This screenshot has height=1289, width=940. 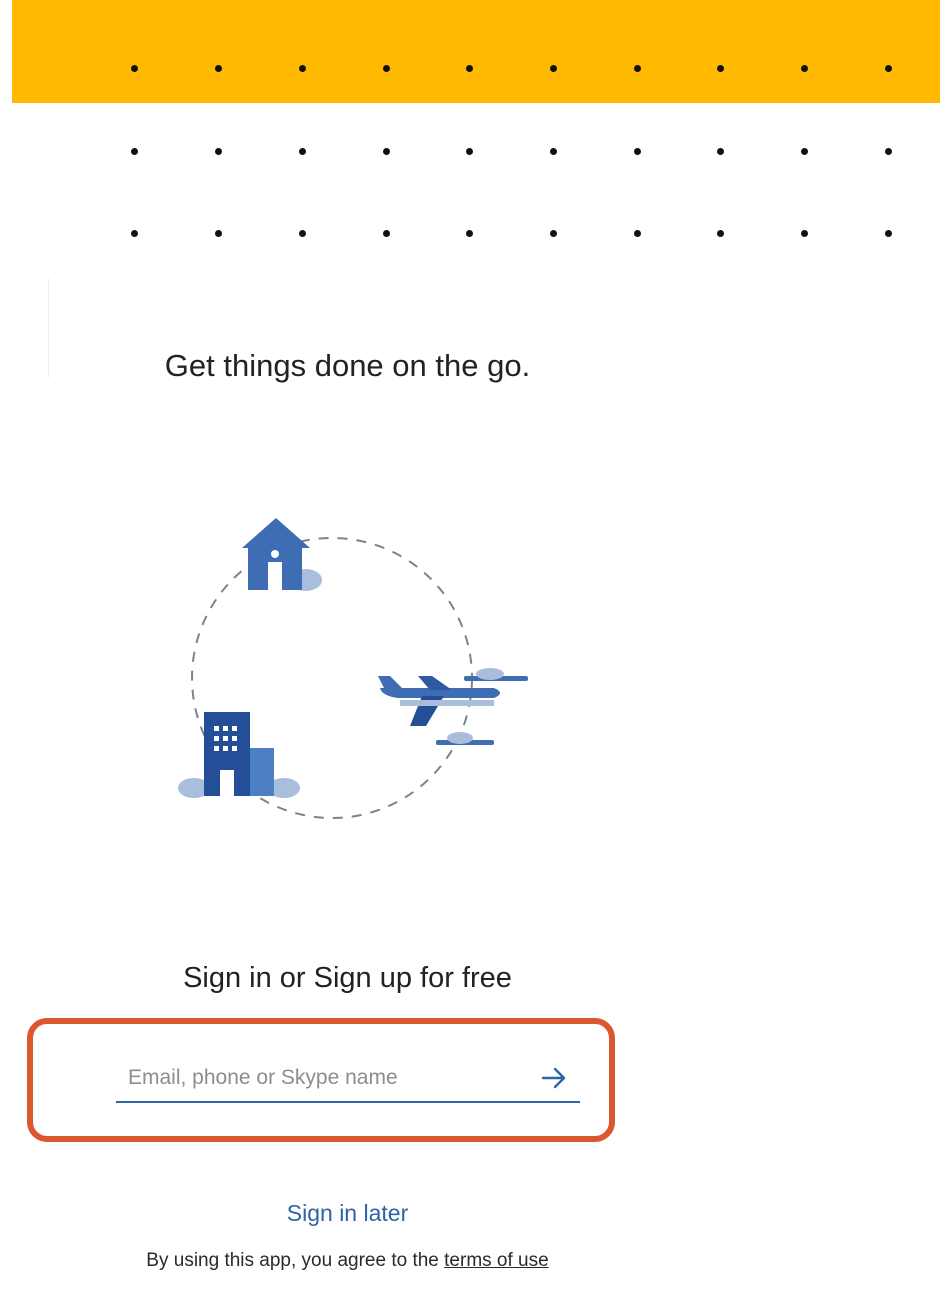 I want to click on header-banner, so click(x=476, y=51).